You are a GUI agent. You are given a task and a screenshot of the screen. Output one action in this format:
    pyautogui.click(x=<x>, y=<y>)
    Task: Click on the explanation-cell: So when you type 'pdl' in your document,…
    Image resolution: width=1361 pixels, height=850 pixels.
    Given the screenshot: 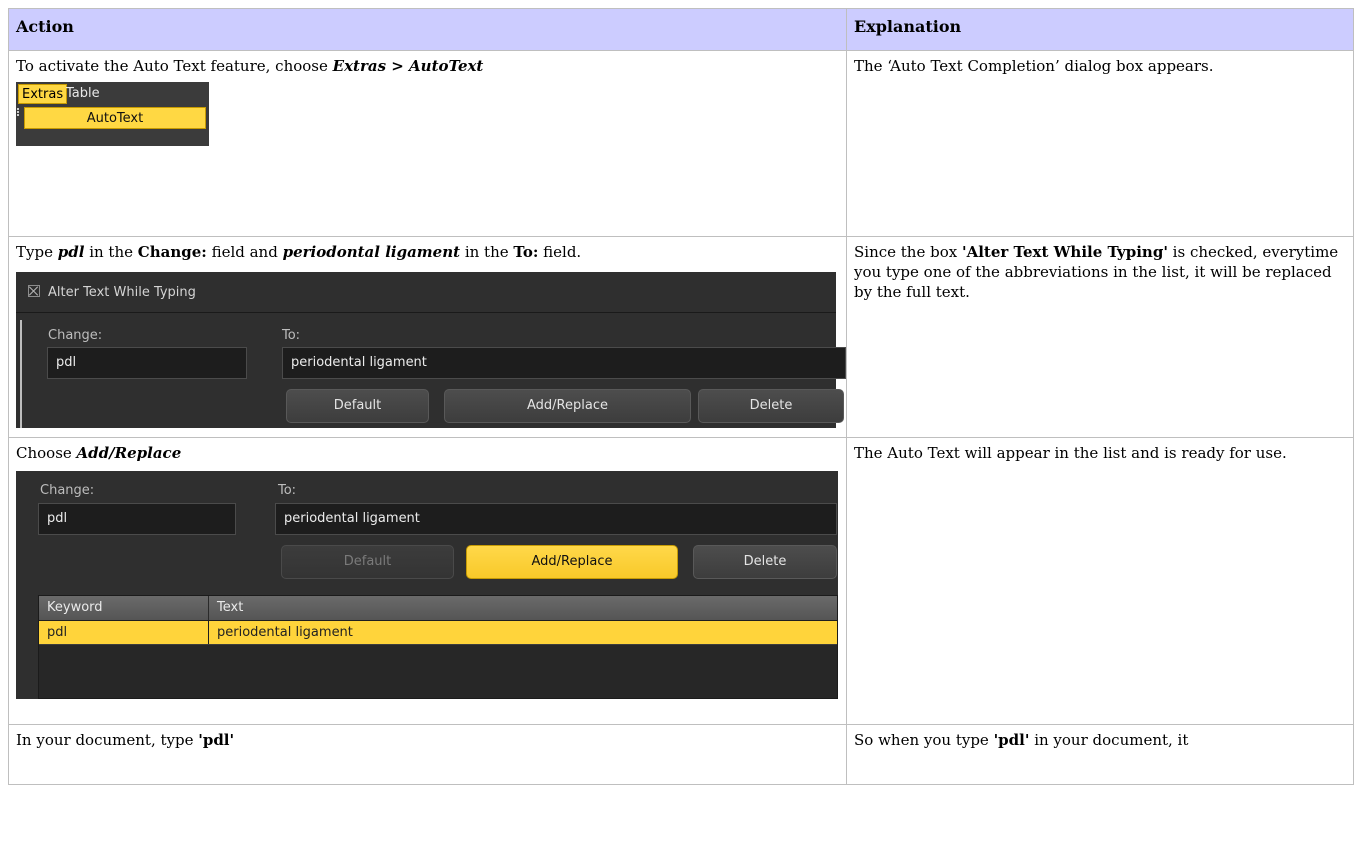 What is the action you would take?
    pyautogui.click(x=1100, y=754)
    